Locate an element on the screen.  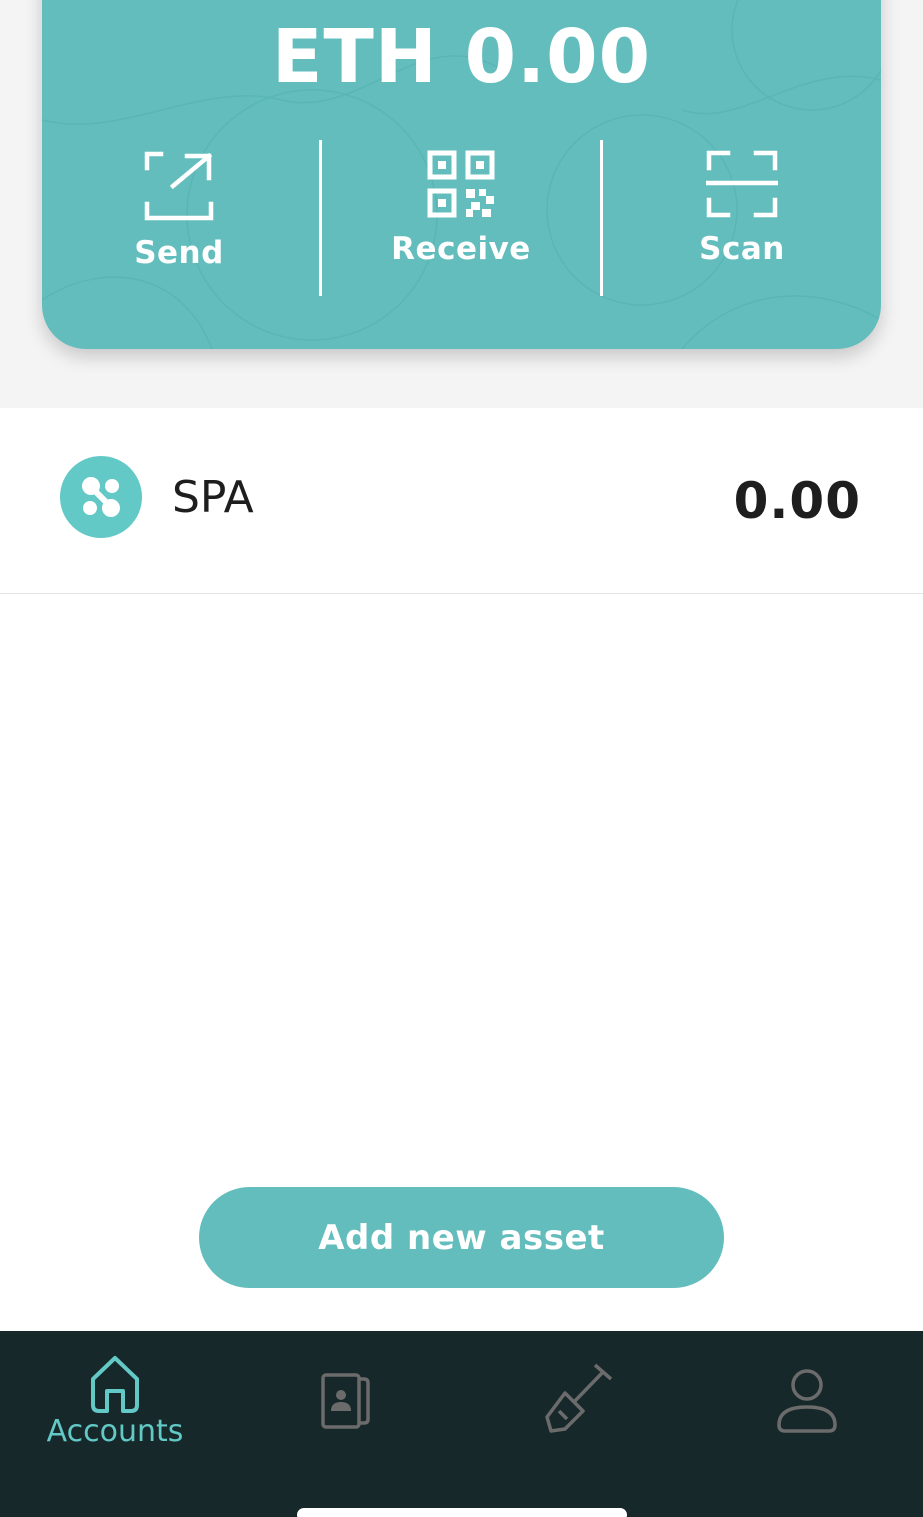
qr-code-icon is located at coordinates (461, 184).